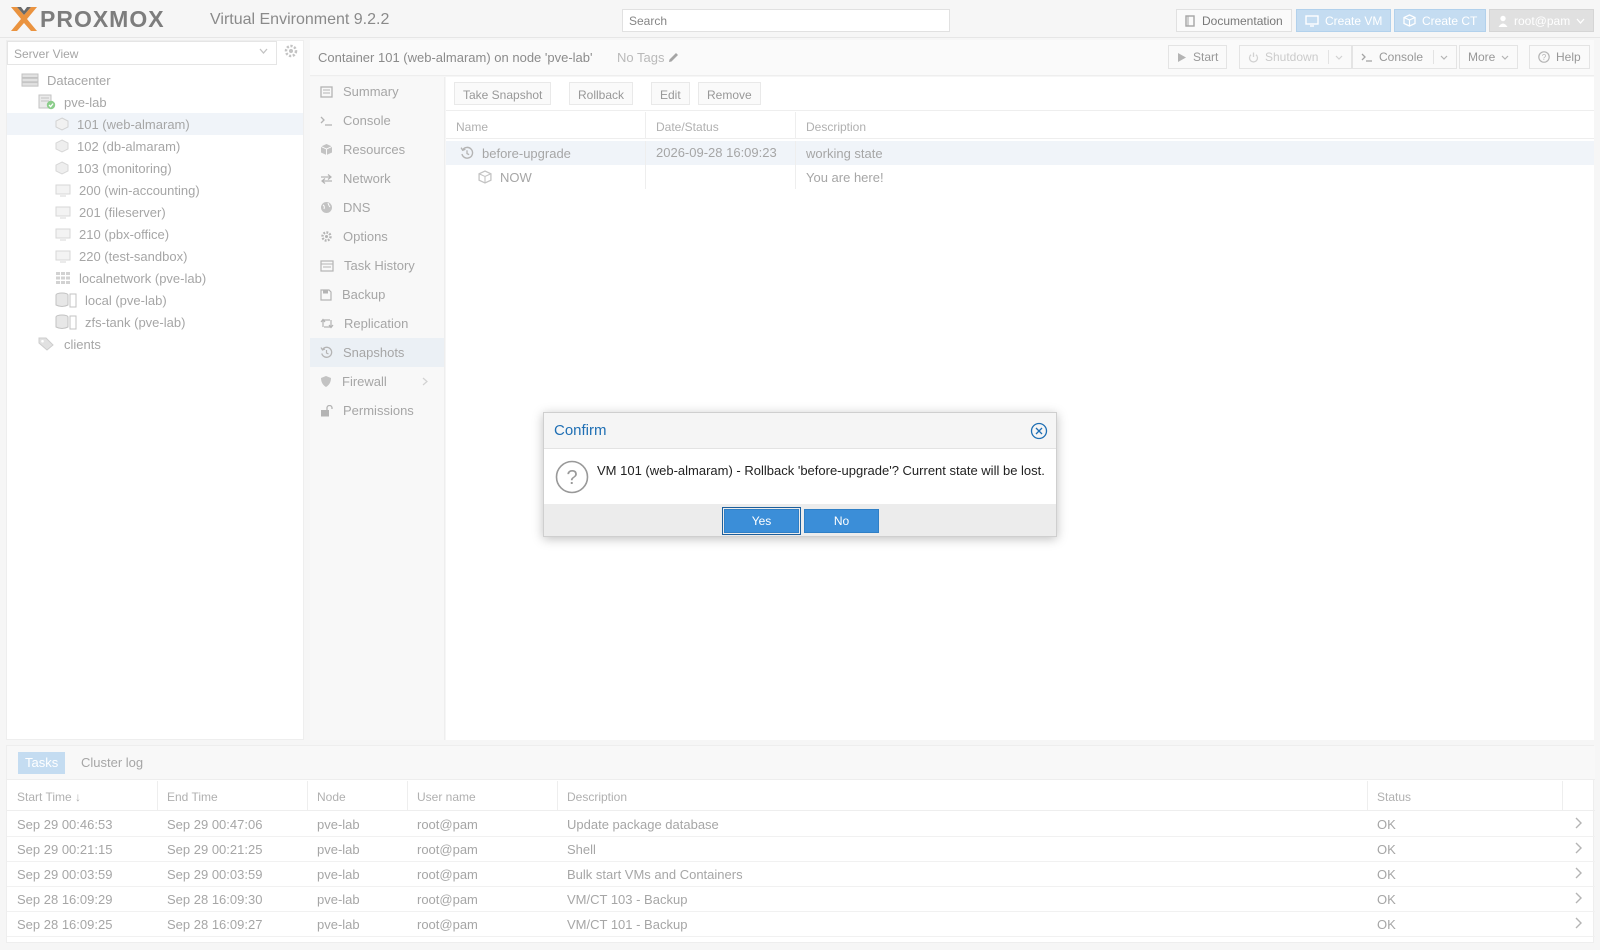 This screenshot has width=1600, height=950. I want to click on dialog-close-button, so click(1039, 431).